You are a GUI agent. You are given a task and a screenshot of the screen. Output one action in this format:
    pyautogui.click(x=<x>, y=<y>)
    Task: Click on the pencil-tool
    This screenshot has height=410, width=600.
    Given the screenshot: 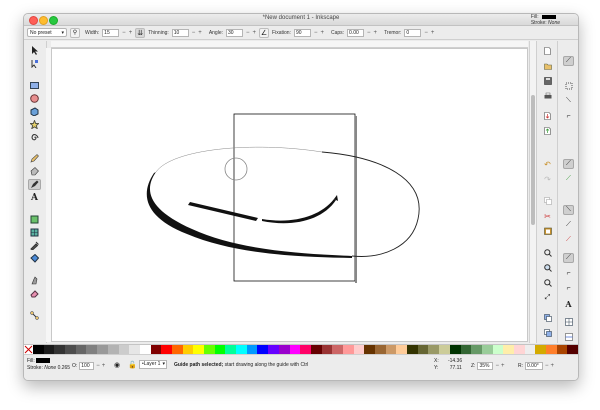 What is the action you would take?
    pyautogui.click(x=34, y=158)
    